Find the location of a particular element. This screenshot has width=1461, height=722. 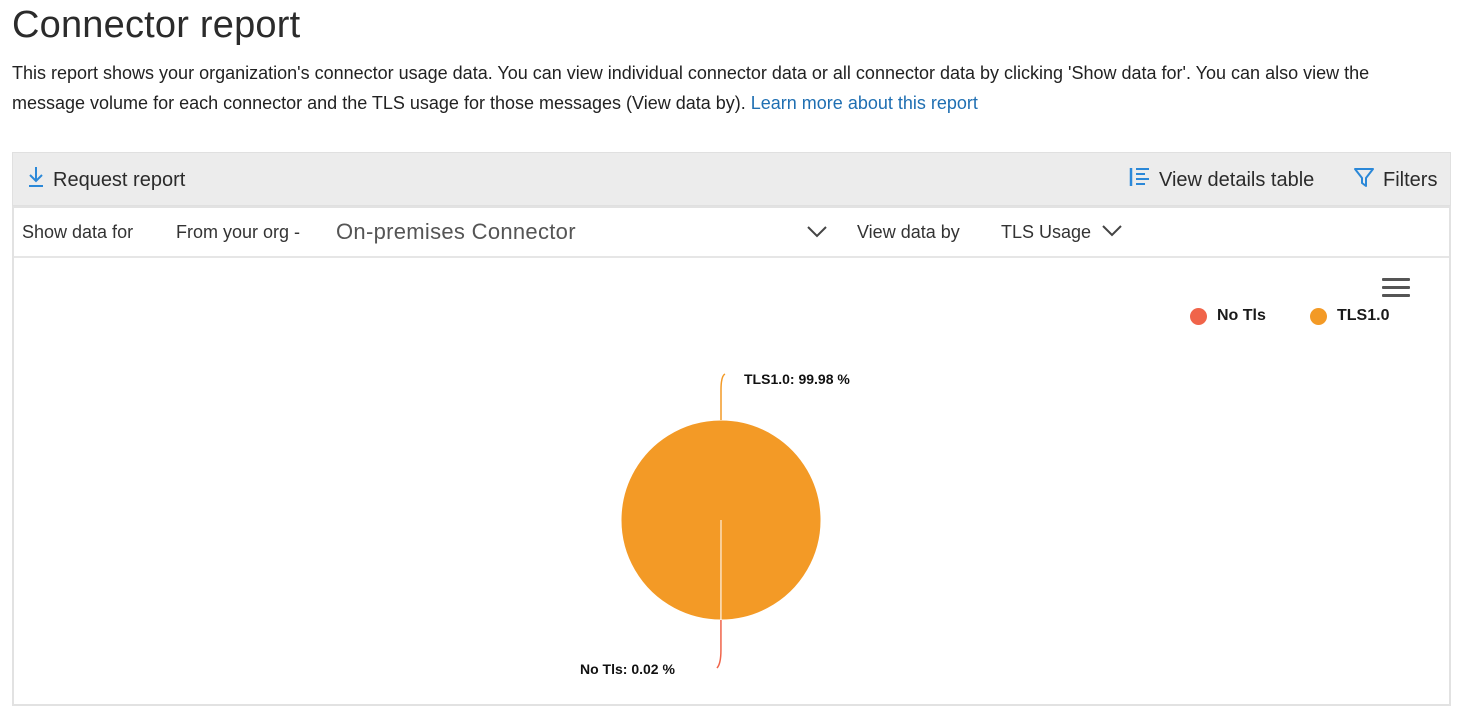

learn-more-link: Learn more about this report is located at coordinates (864, 103).